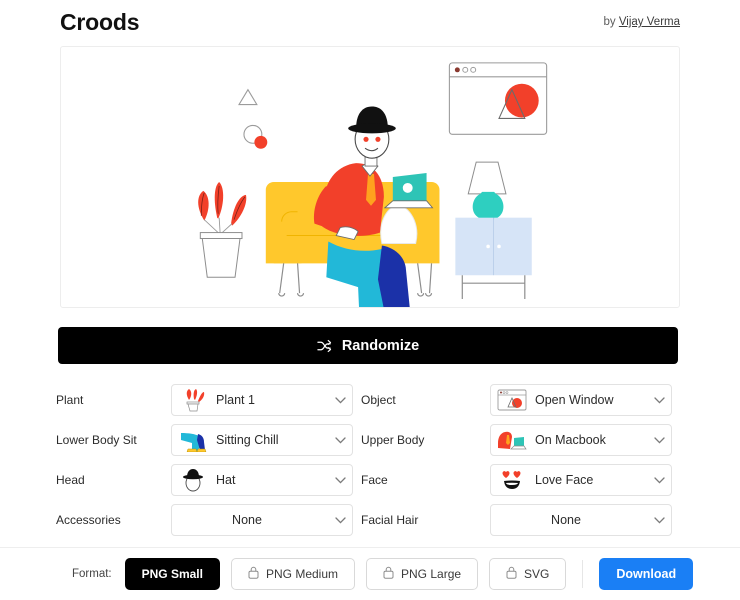 The width and height of the screenshot is (740, 600). I want to click on circles-shape-icon, so click(255, 136).